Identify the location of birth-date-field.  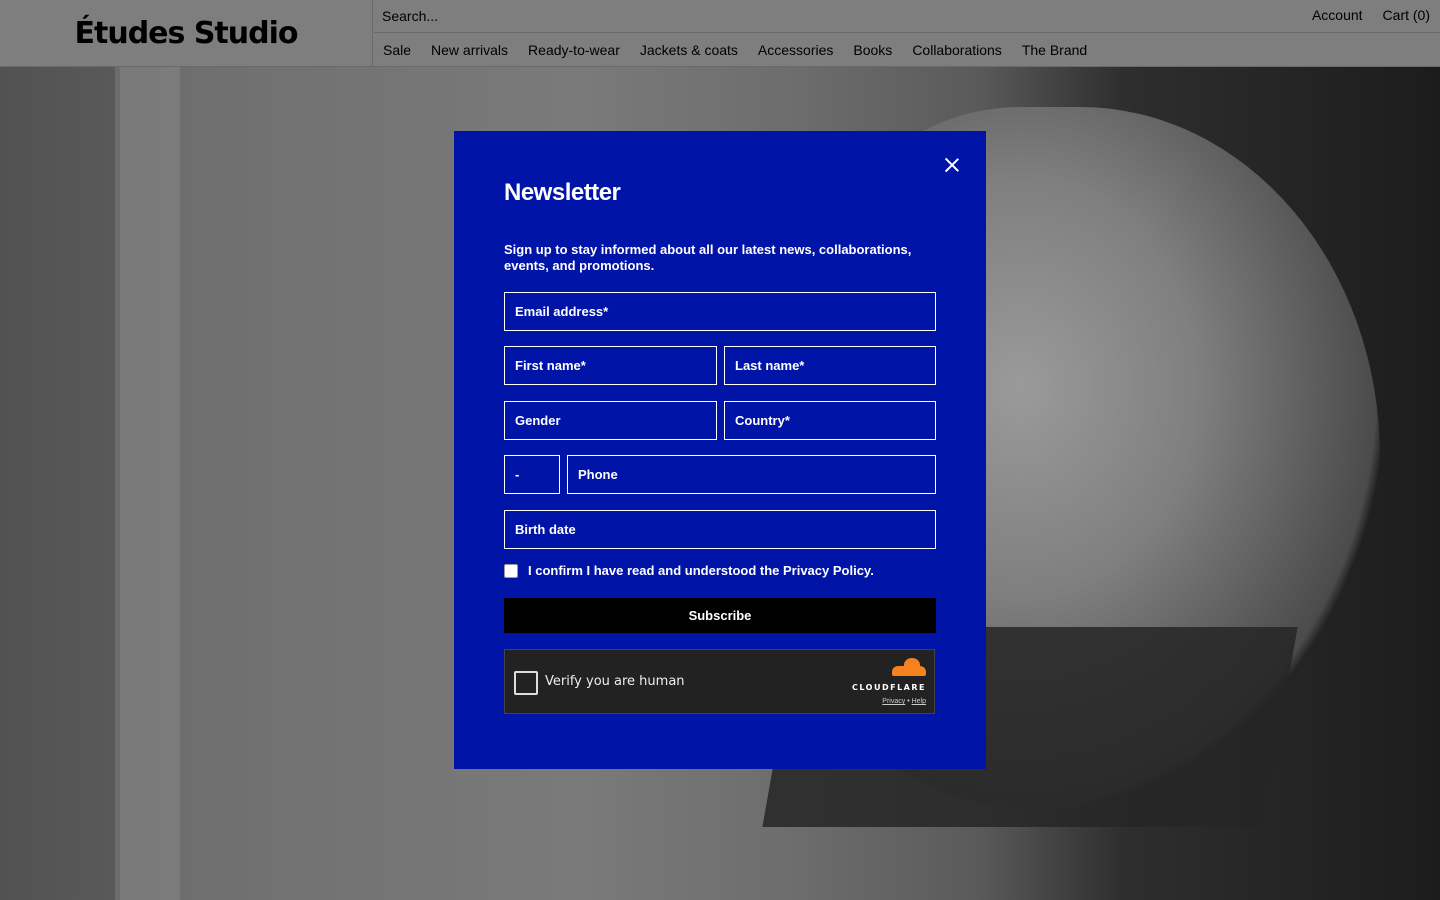
(720, 529).